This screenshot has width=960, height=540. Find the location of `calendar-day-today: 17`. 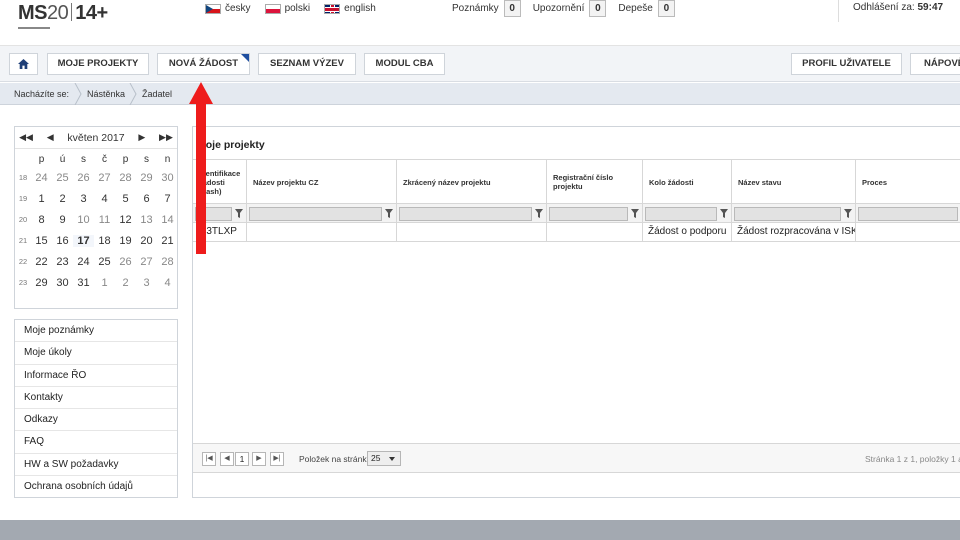

calendar-day-today: 17 is located at coordinates (83, 240).